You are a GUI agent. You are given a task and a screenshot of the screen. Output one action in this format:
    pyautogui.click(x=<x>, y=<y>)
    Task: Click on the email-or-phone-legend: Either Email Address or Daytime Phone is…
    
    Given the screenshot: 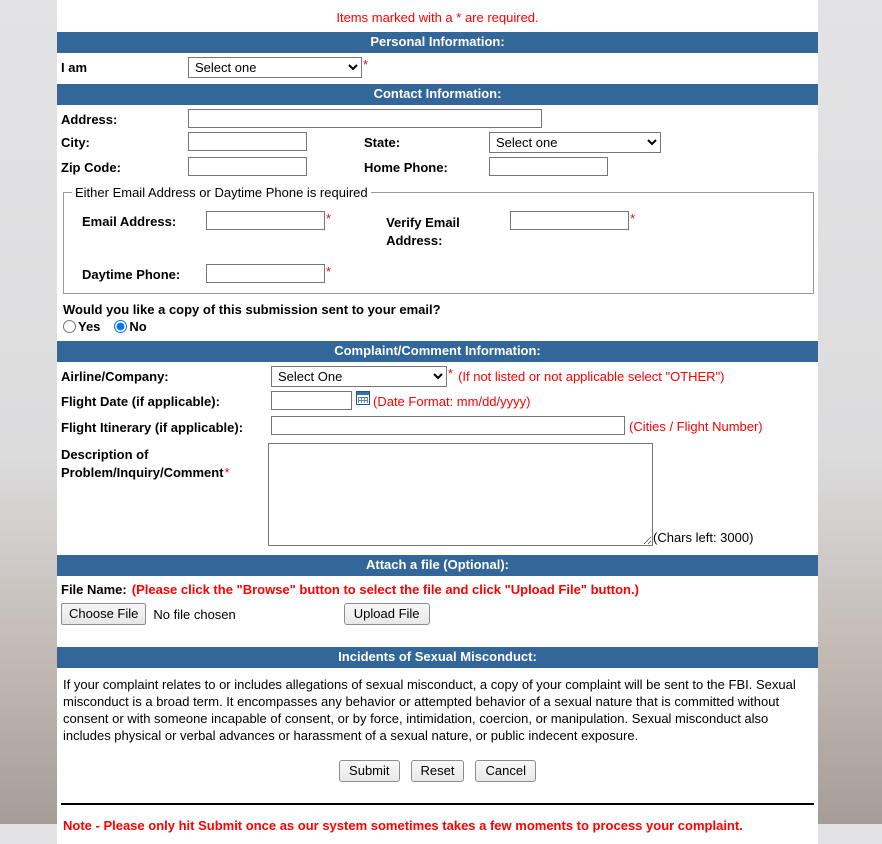 What is the action you would take?
    pyautogui.click(x=221, y=192)
    